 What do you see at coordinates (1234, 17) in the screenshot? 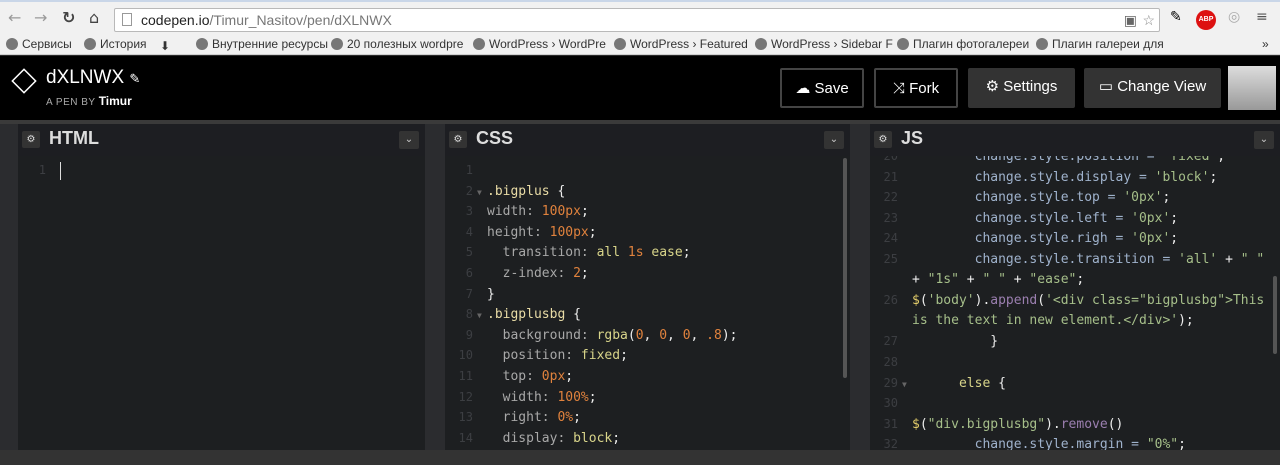
I see `compass-extension-icon: ◎` at bounding box center [1234, 17].